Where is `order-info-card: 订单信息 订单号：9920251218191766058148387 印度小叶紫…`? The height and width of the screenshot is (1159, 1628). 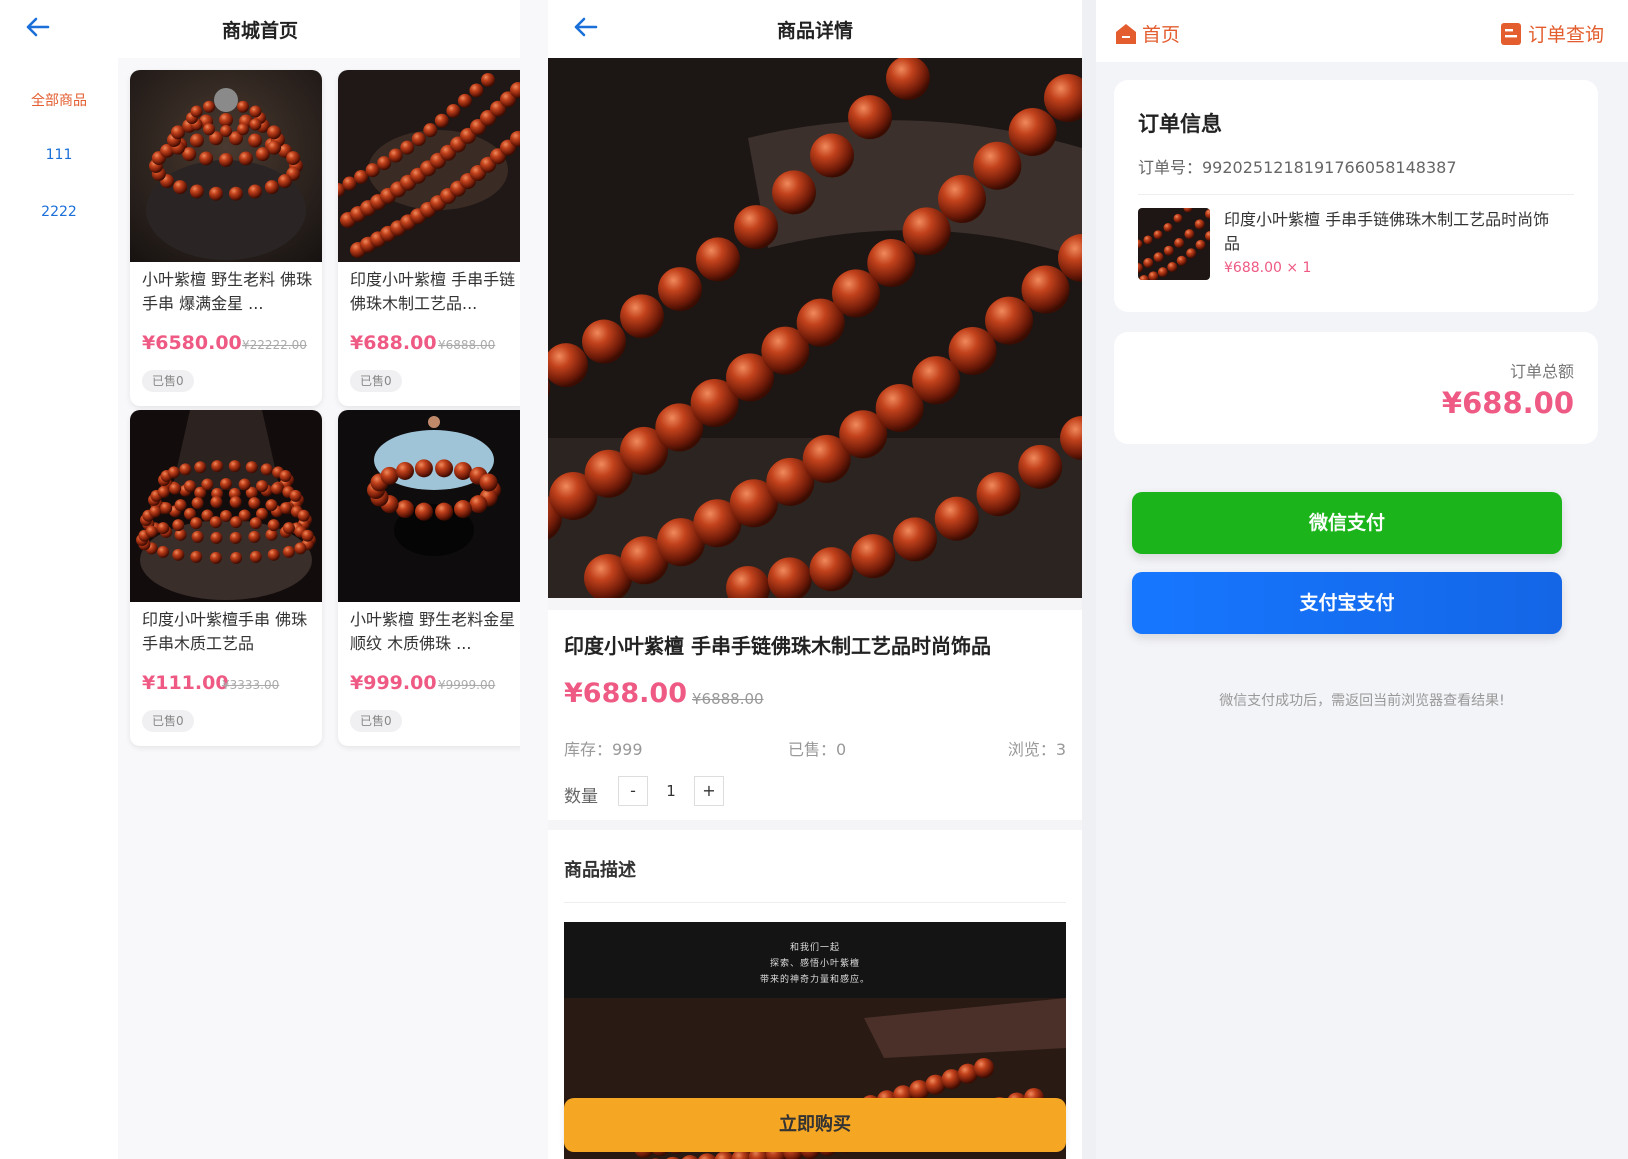
order-info-card: 订单信息 订单号：9920251218191766058148387 印度小叶紫… is located at coordinates (1356, 196).